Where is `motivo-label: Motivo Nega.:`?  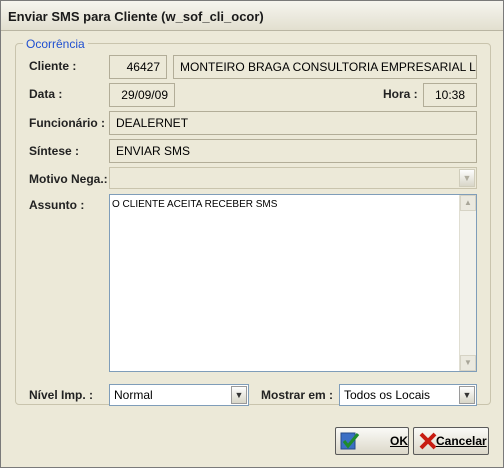 motivo-label: Motivo Nega.: is located at coordinates (68, 179).